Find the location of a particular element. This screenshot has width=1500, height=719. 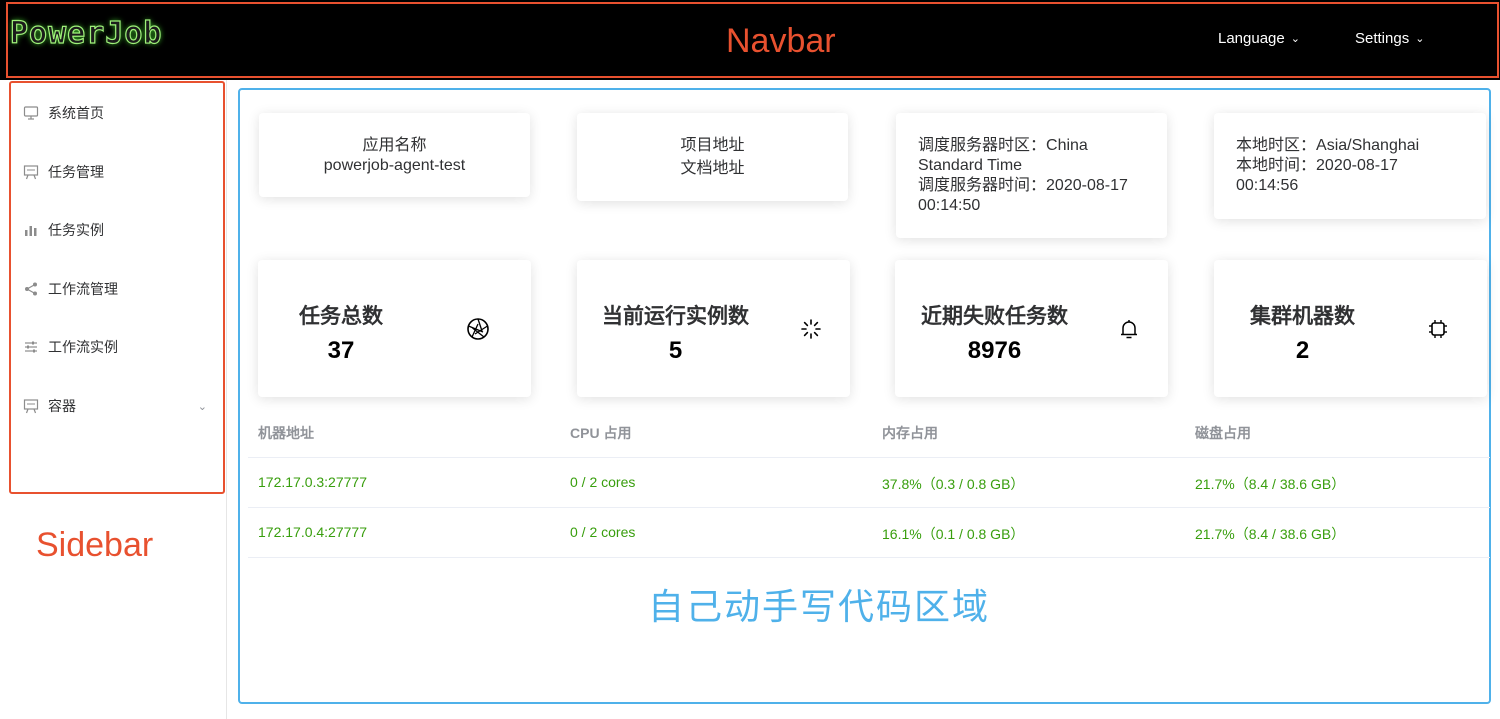

local-timezone-label: 本地时区： is located at coordinates (1276, 145).